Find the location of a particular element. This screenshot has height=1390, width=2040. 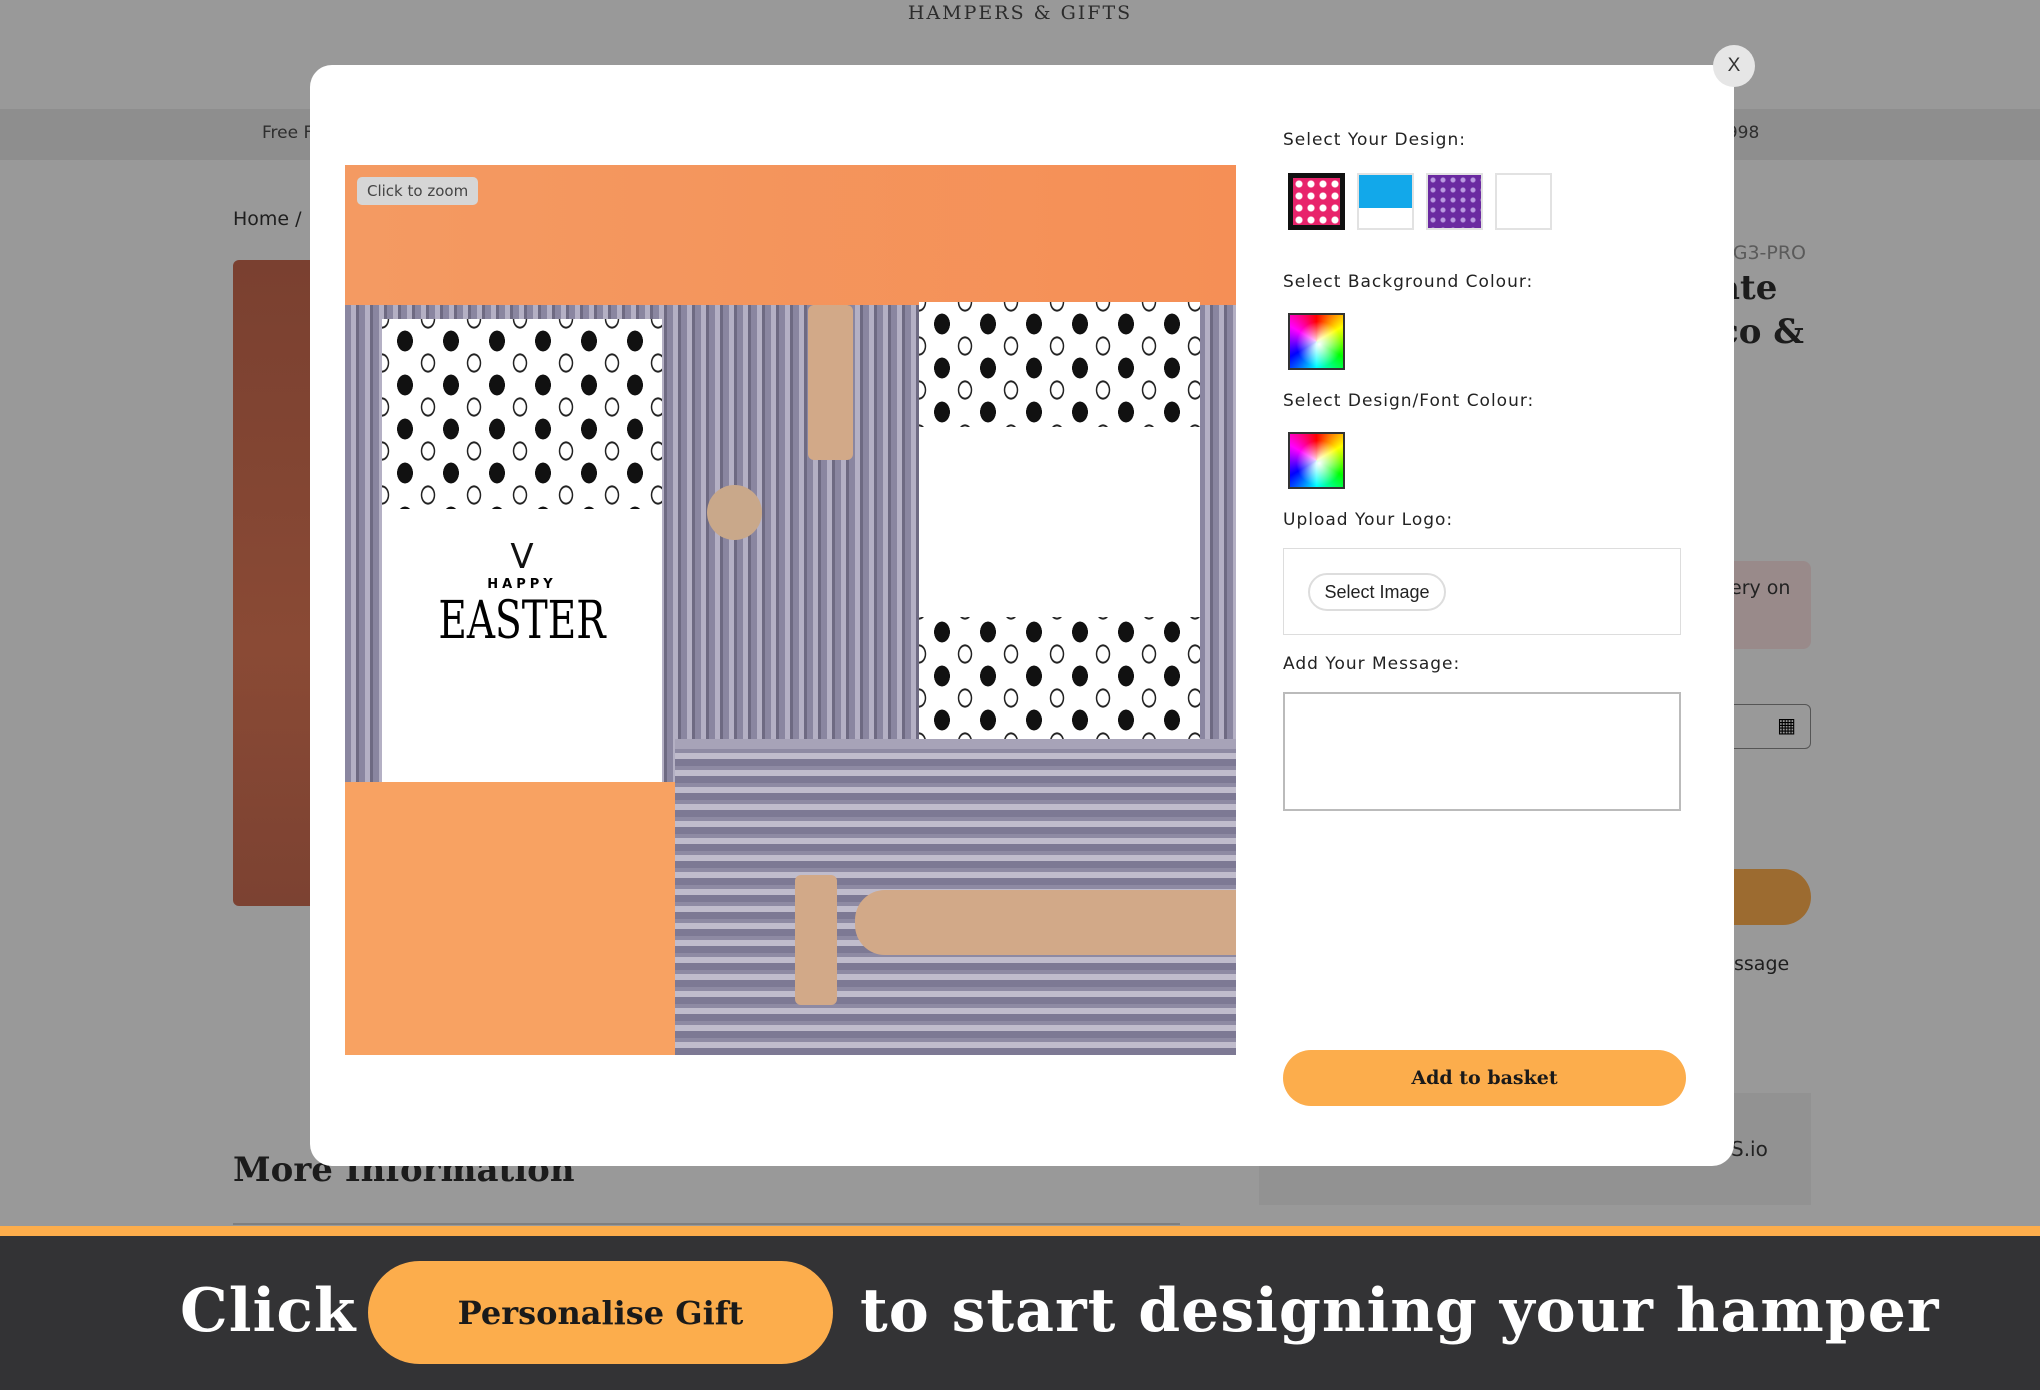

banner-click-text: Click is located at coordinates (268, 1311).